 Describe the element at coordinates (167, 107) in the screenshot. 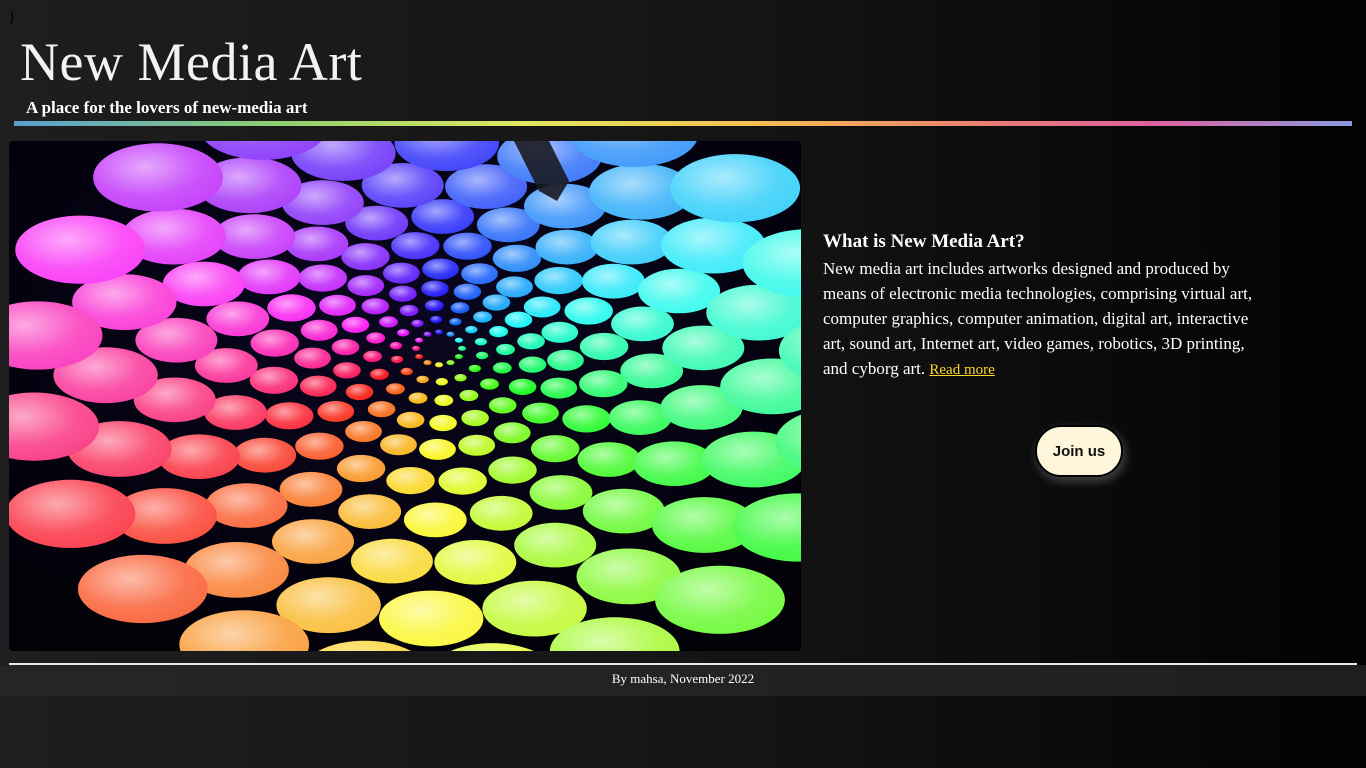

I see `site-tagline: A place for the lovers of new-media art` at that location.